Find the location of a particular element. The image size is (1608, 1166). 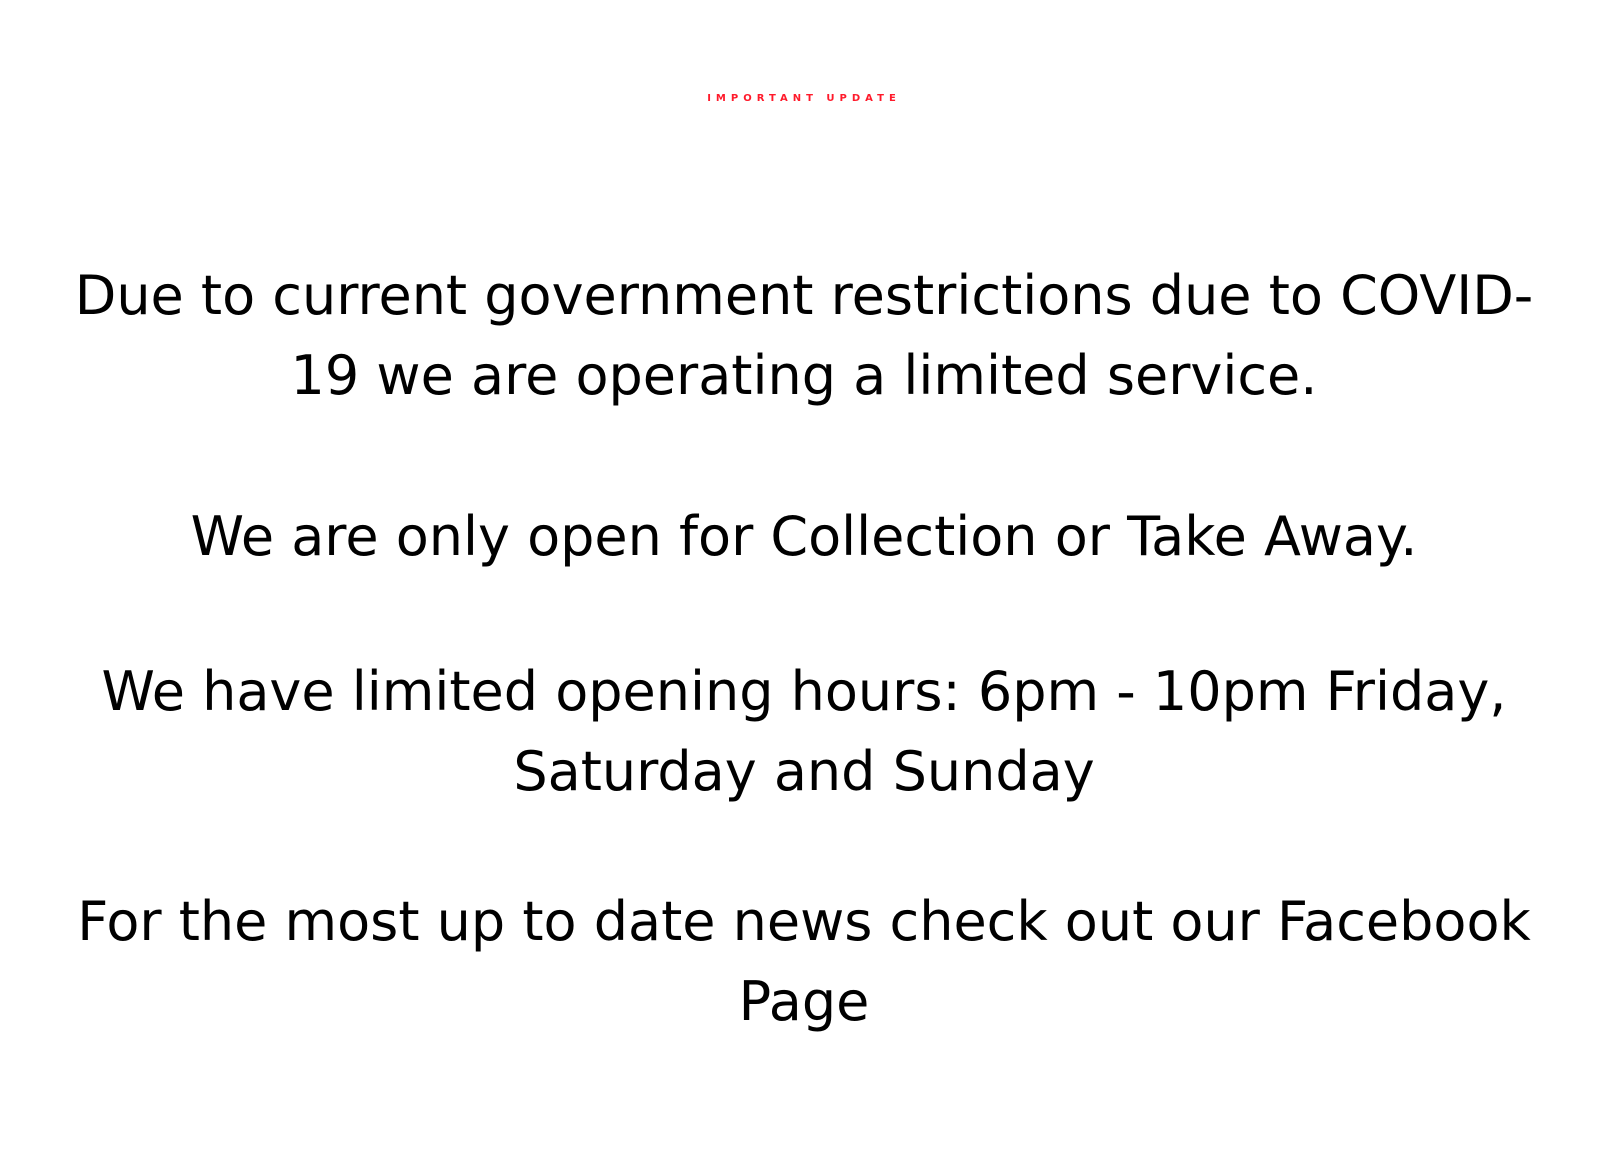

paragraph-line: Saturday and Sunday is located at coordinates (804, 771).